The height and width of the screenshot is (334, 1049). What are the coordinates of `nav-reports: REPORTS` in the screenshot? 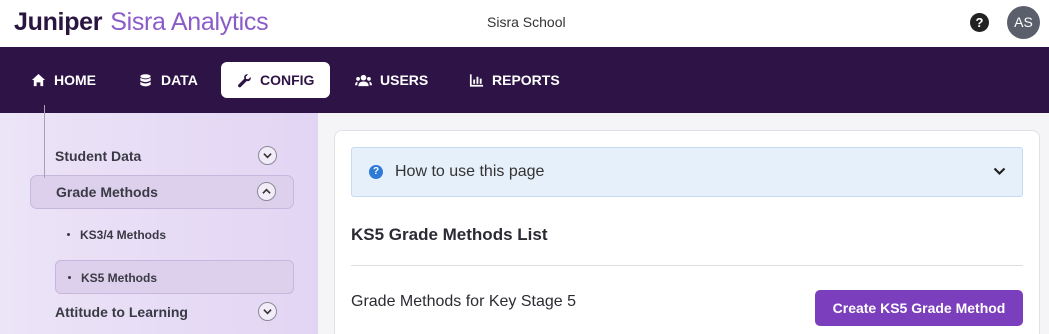 It's located at (514, 80).